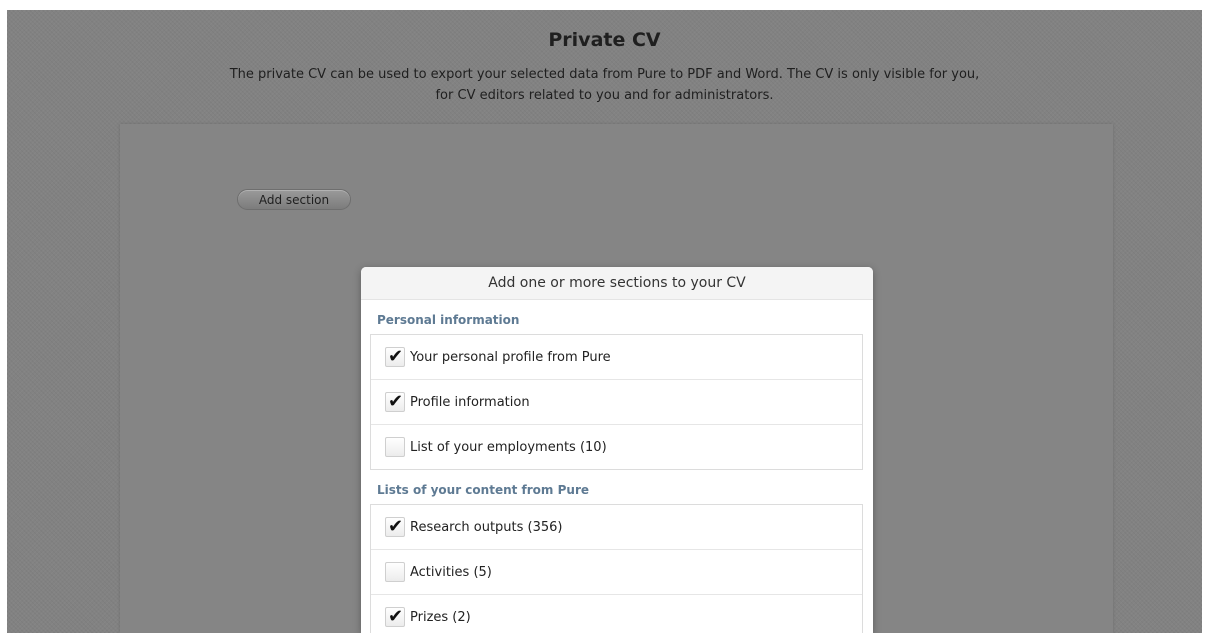  Describe the element at coordinates (616, 357) in the screenshot. I see `list-item: Your personal profile from Pure` at that location.